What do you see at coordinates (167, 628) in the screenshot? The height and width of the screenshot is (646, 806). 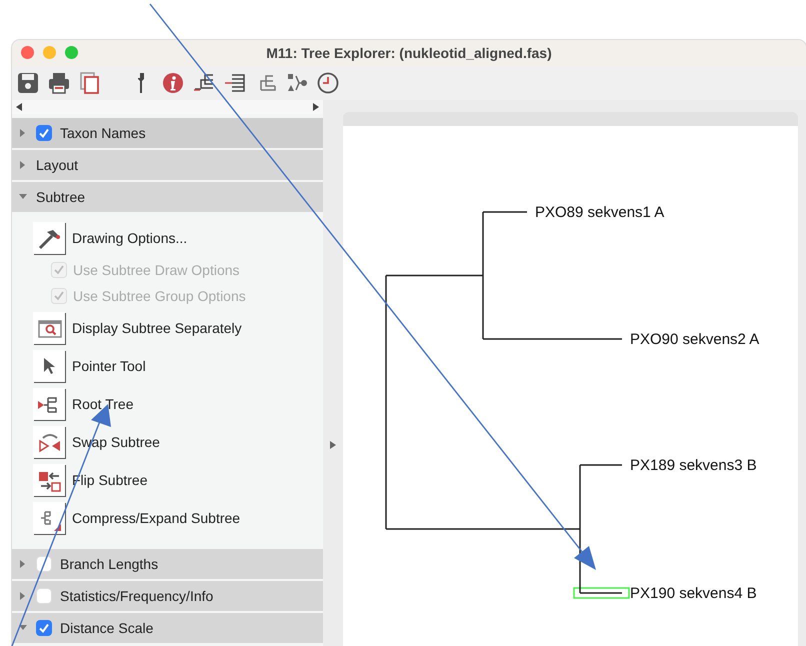 I see `section-header: Distance Scale` at bounding box center [167, 628].